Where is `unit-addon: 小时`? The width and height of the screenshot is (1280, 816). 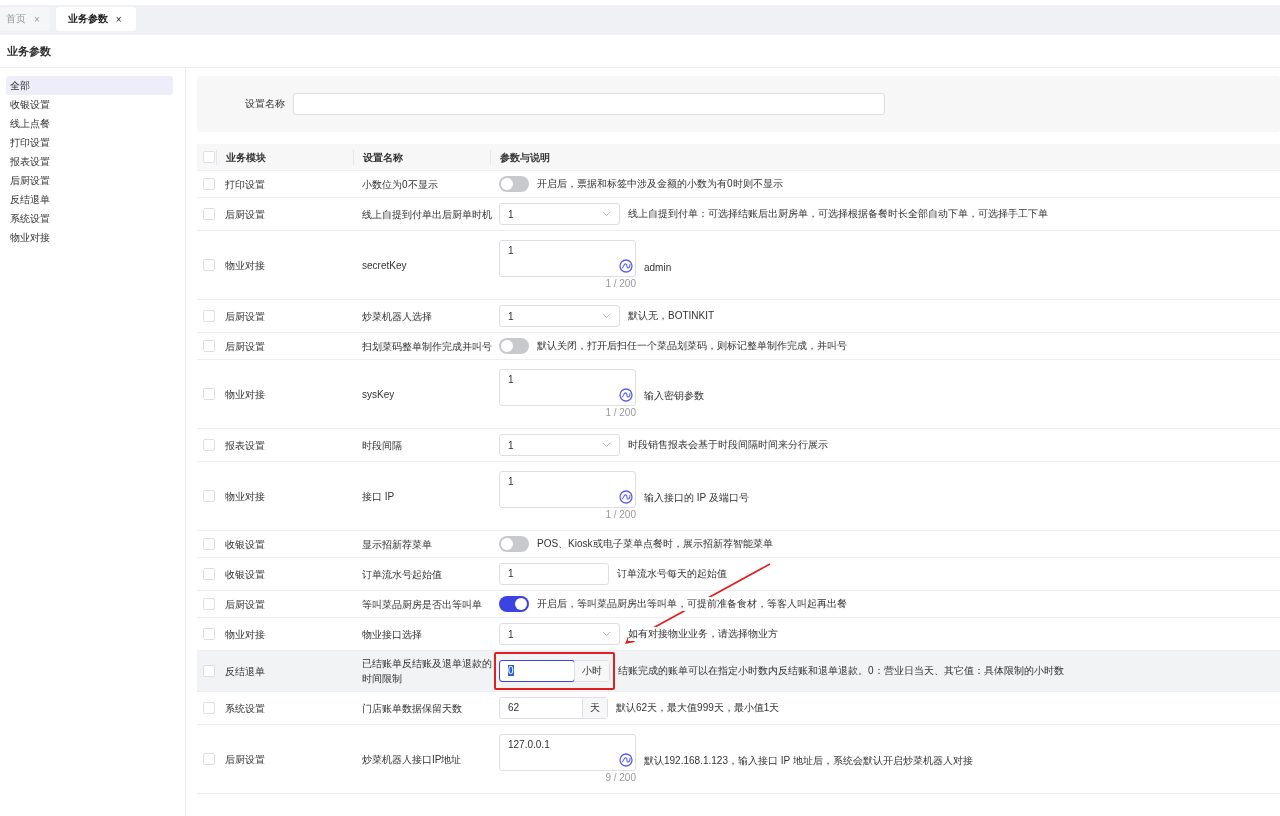 unit-addon: 小时 is located at coordinates (591, 671).